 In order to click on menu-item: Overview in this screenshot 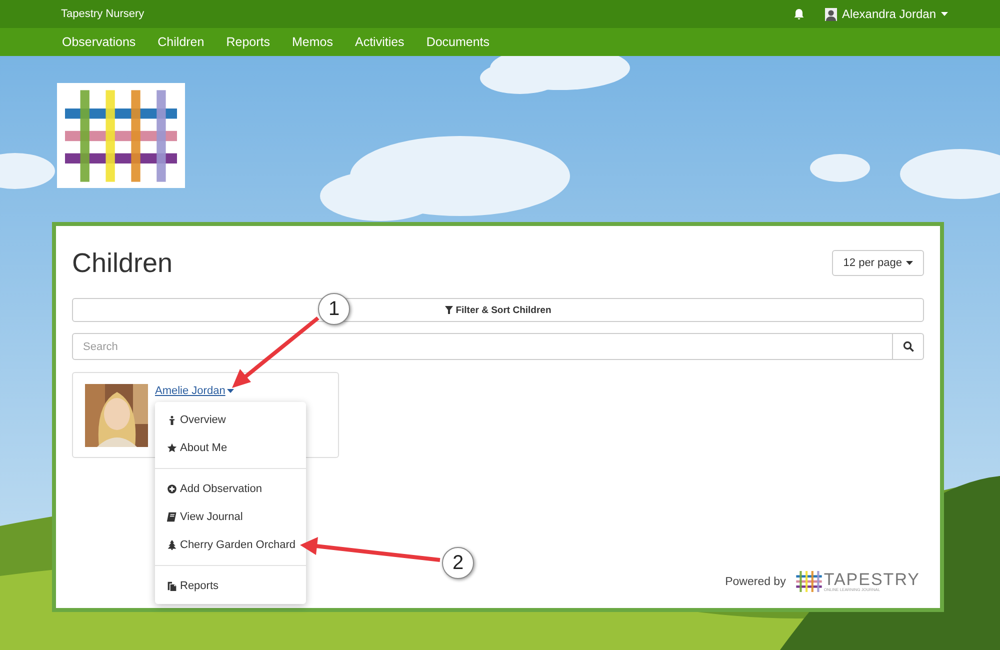, I will do `click(230, 420)`.